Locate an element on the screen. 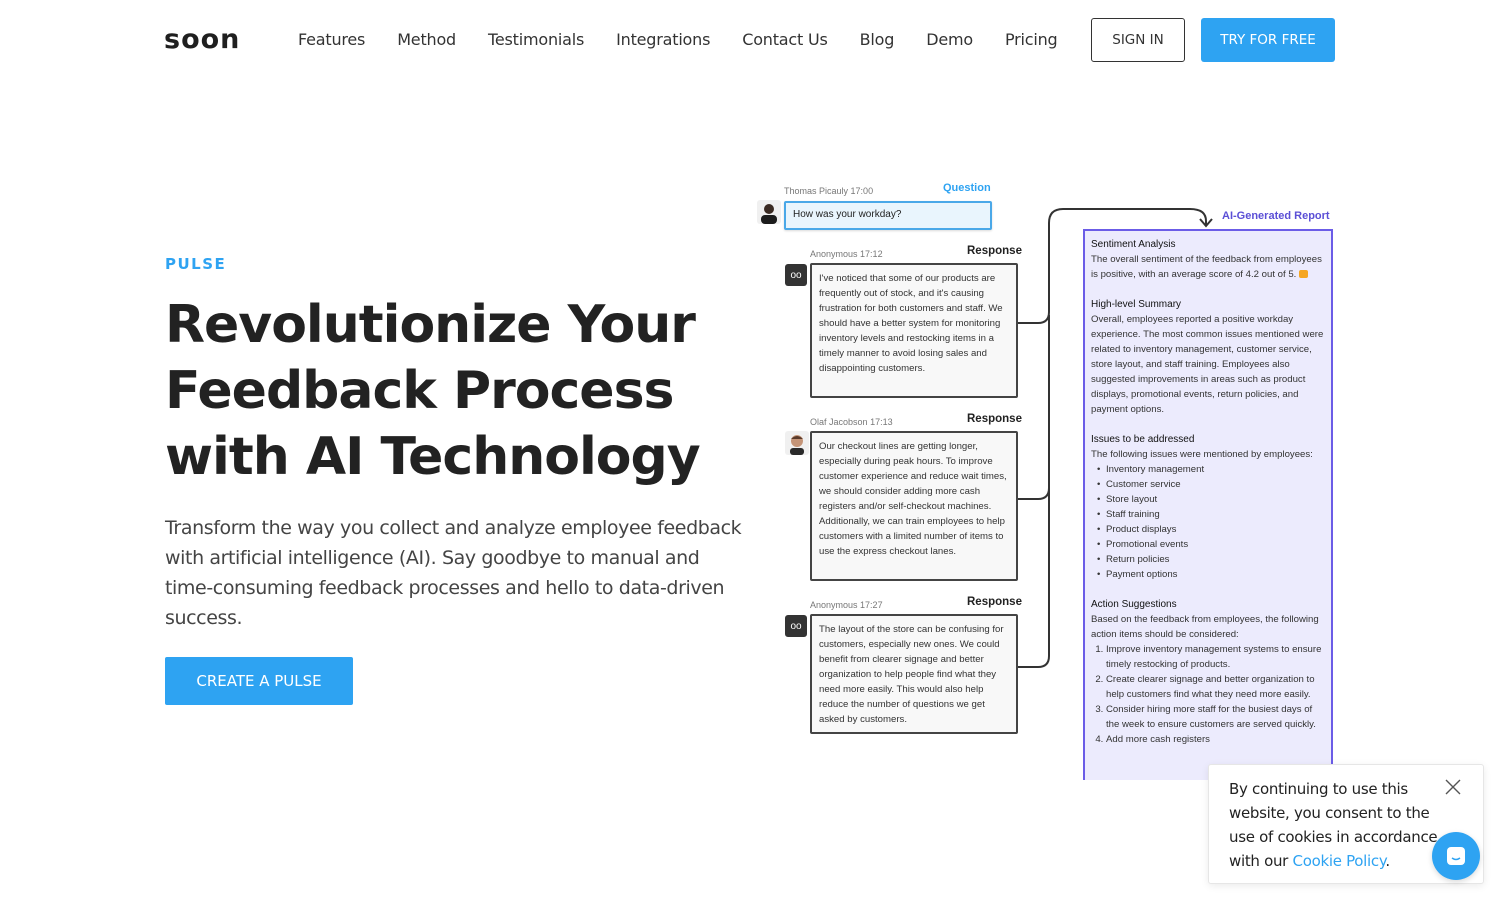  nav-link-method: Method is located at coordinates (426, 40).